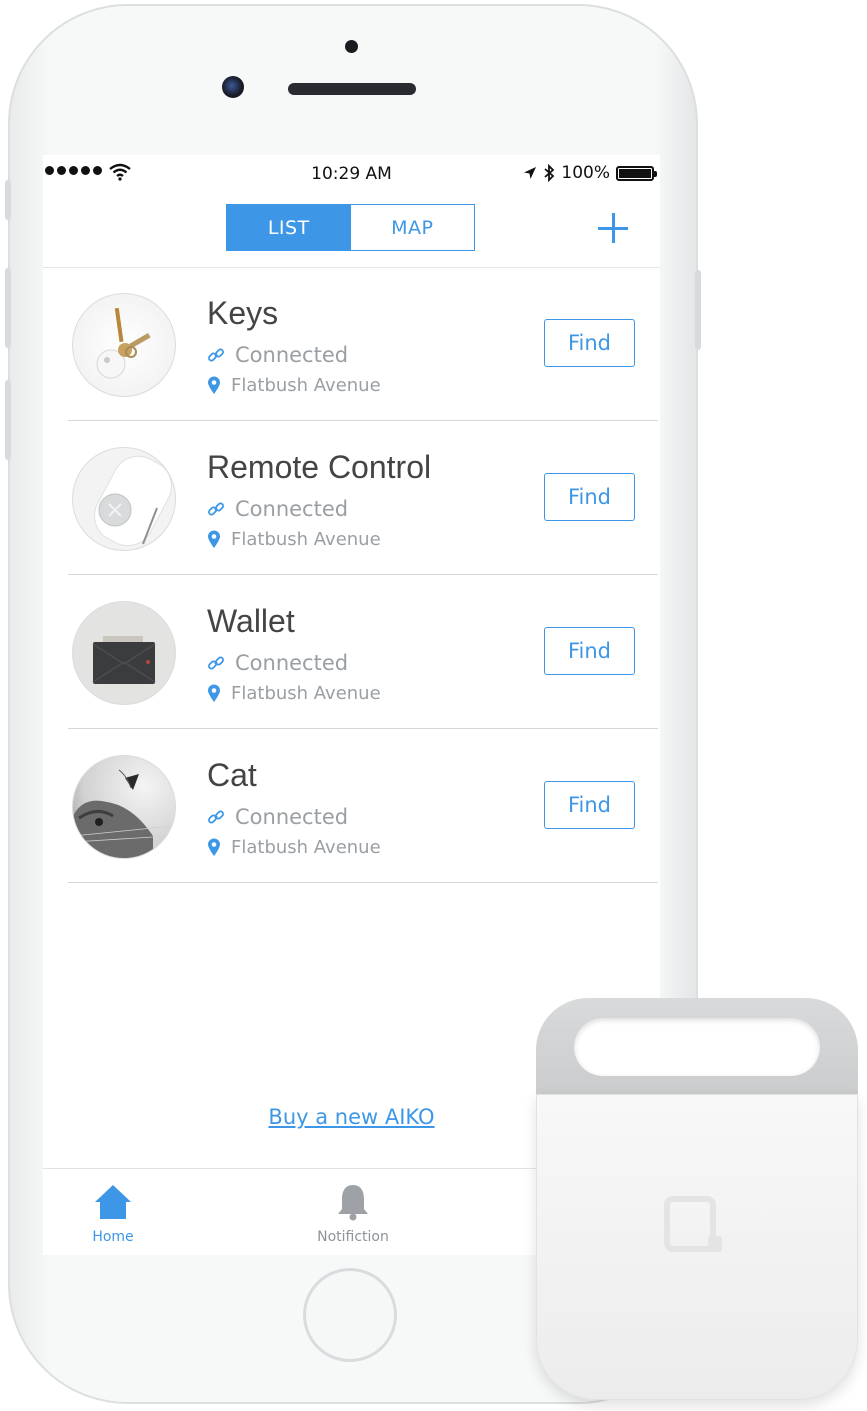  I want to click on front-camera, so click(233, 87).